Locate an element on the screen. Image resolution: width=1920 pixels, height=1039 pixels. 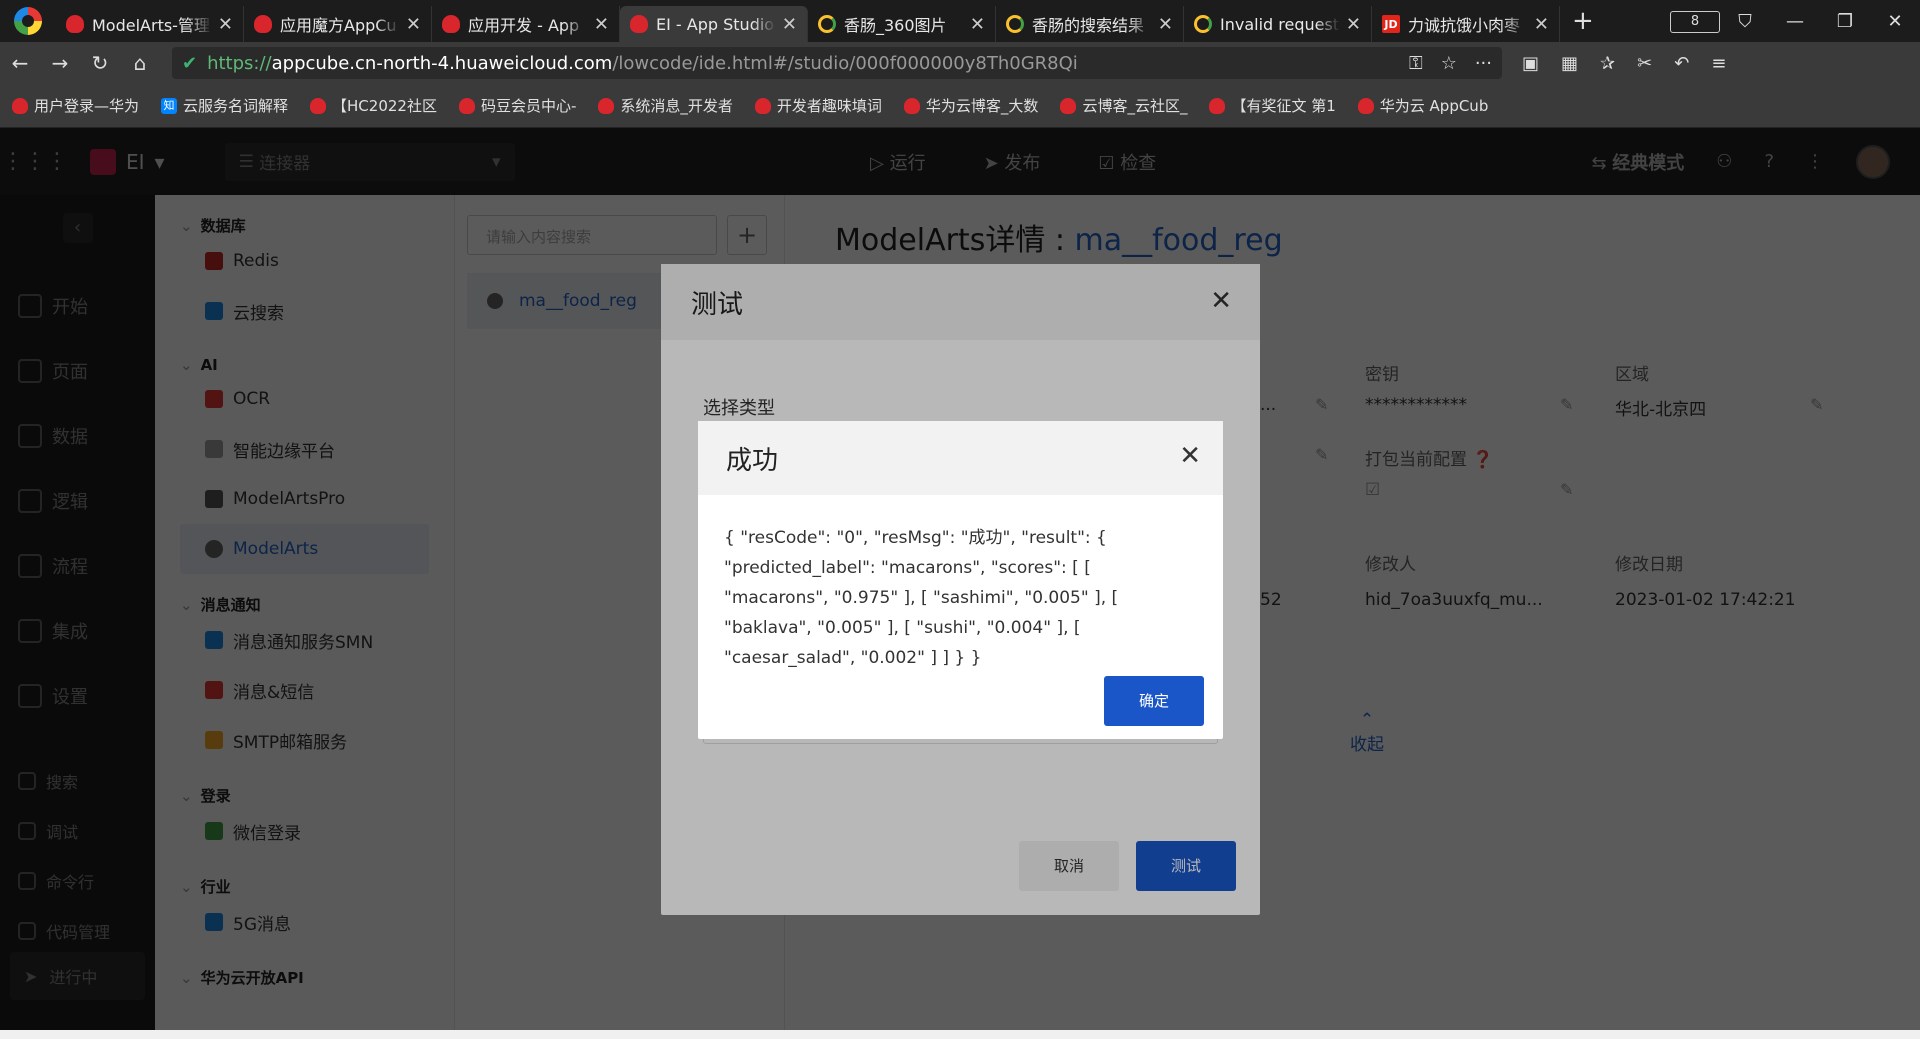
reload-icon: ↻ is located at coordinates (100, 63).